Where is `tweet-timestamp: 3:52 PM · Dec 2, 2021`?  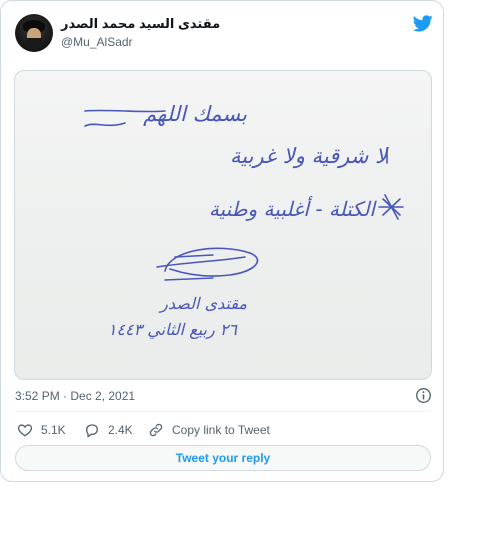 tweet-timestamp: 3:52 PM · Dec 2, 2021 is located at coordinates (75, 396).